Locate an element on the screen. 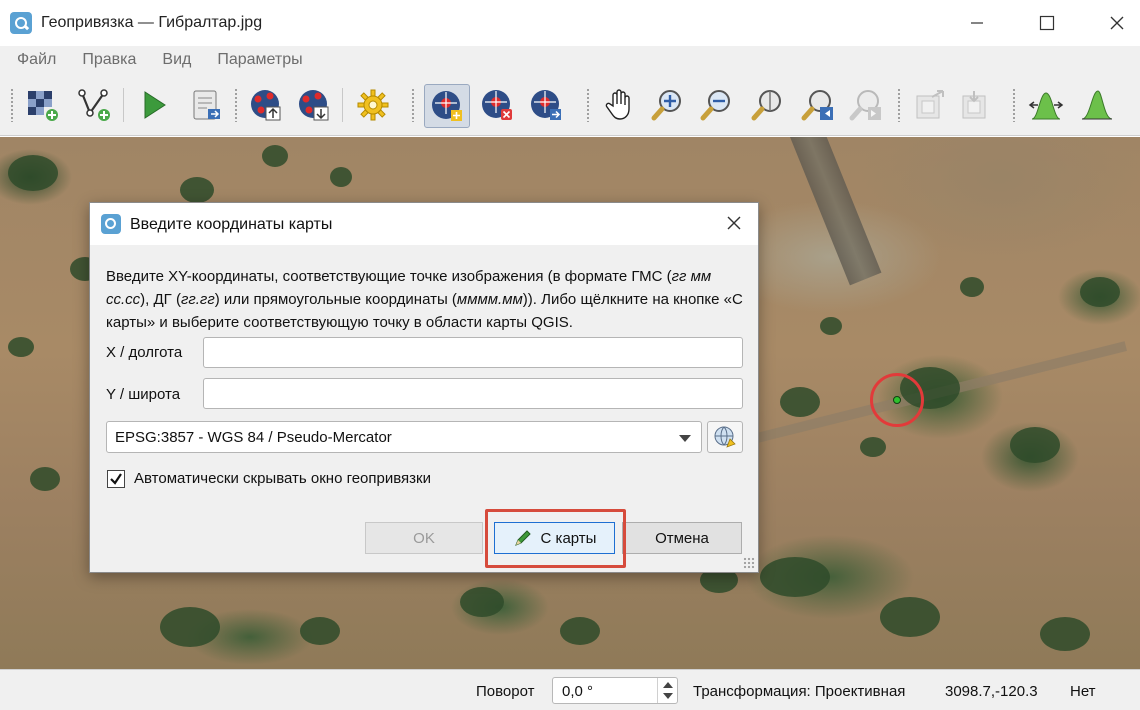  link-georeferencer-button is located at coordinates (930, 105).